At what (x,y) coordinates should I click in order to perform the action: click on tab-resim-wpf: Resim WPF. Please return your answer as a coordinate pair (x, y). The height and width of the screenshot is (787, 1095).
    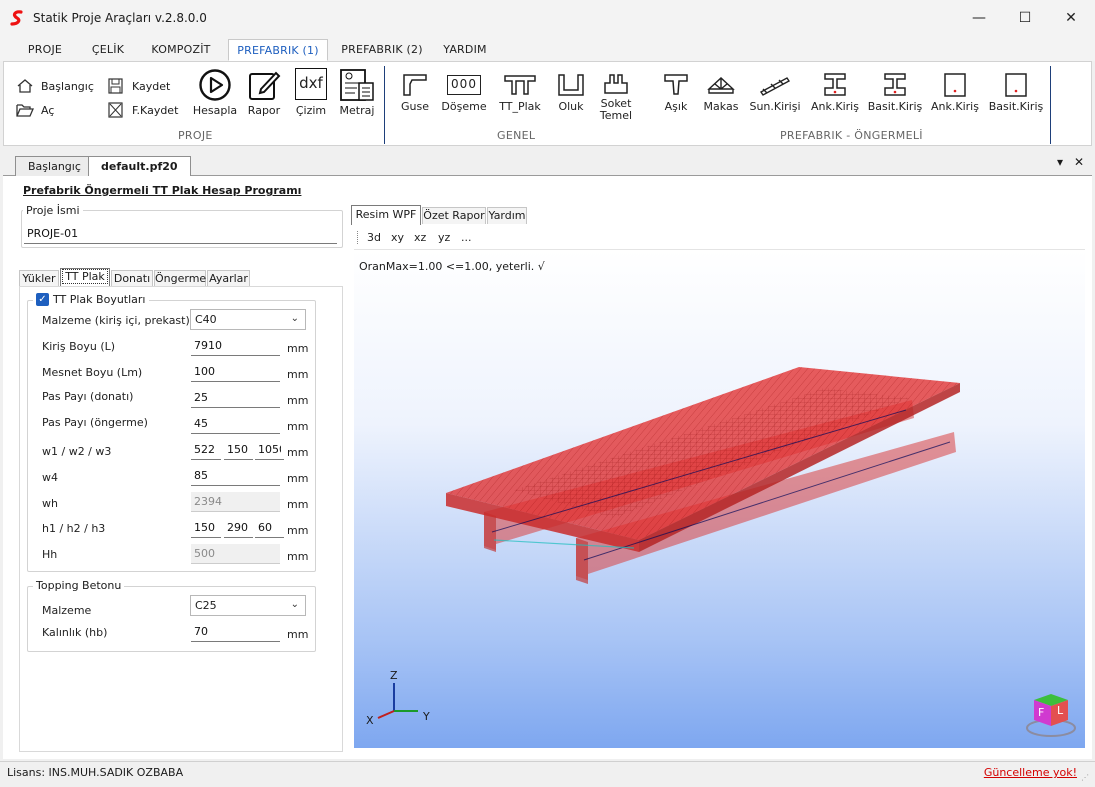
    Looking at the image, I should click on (386, 215).